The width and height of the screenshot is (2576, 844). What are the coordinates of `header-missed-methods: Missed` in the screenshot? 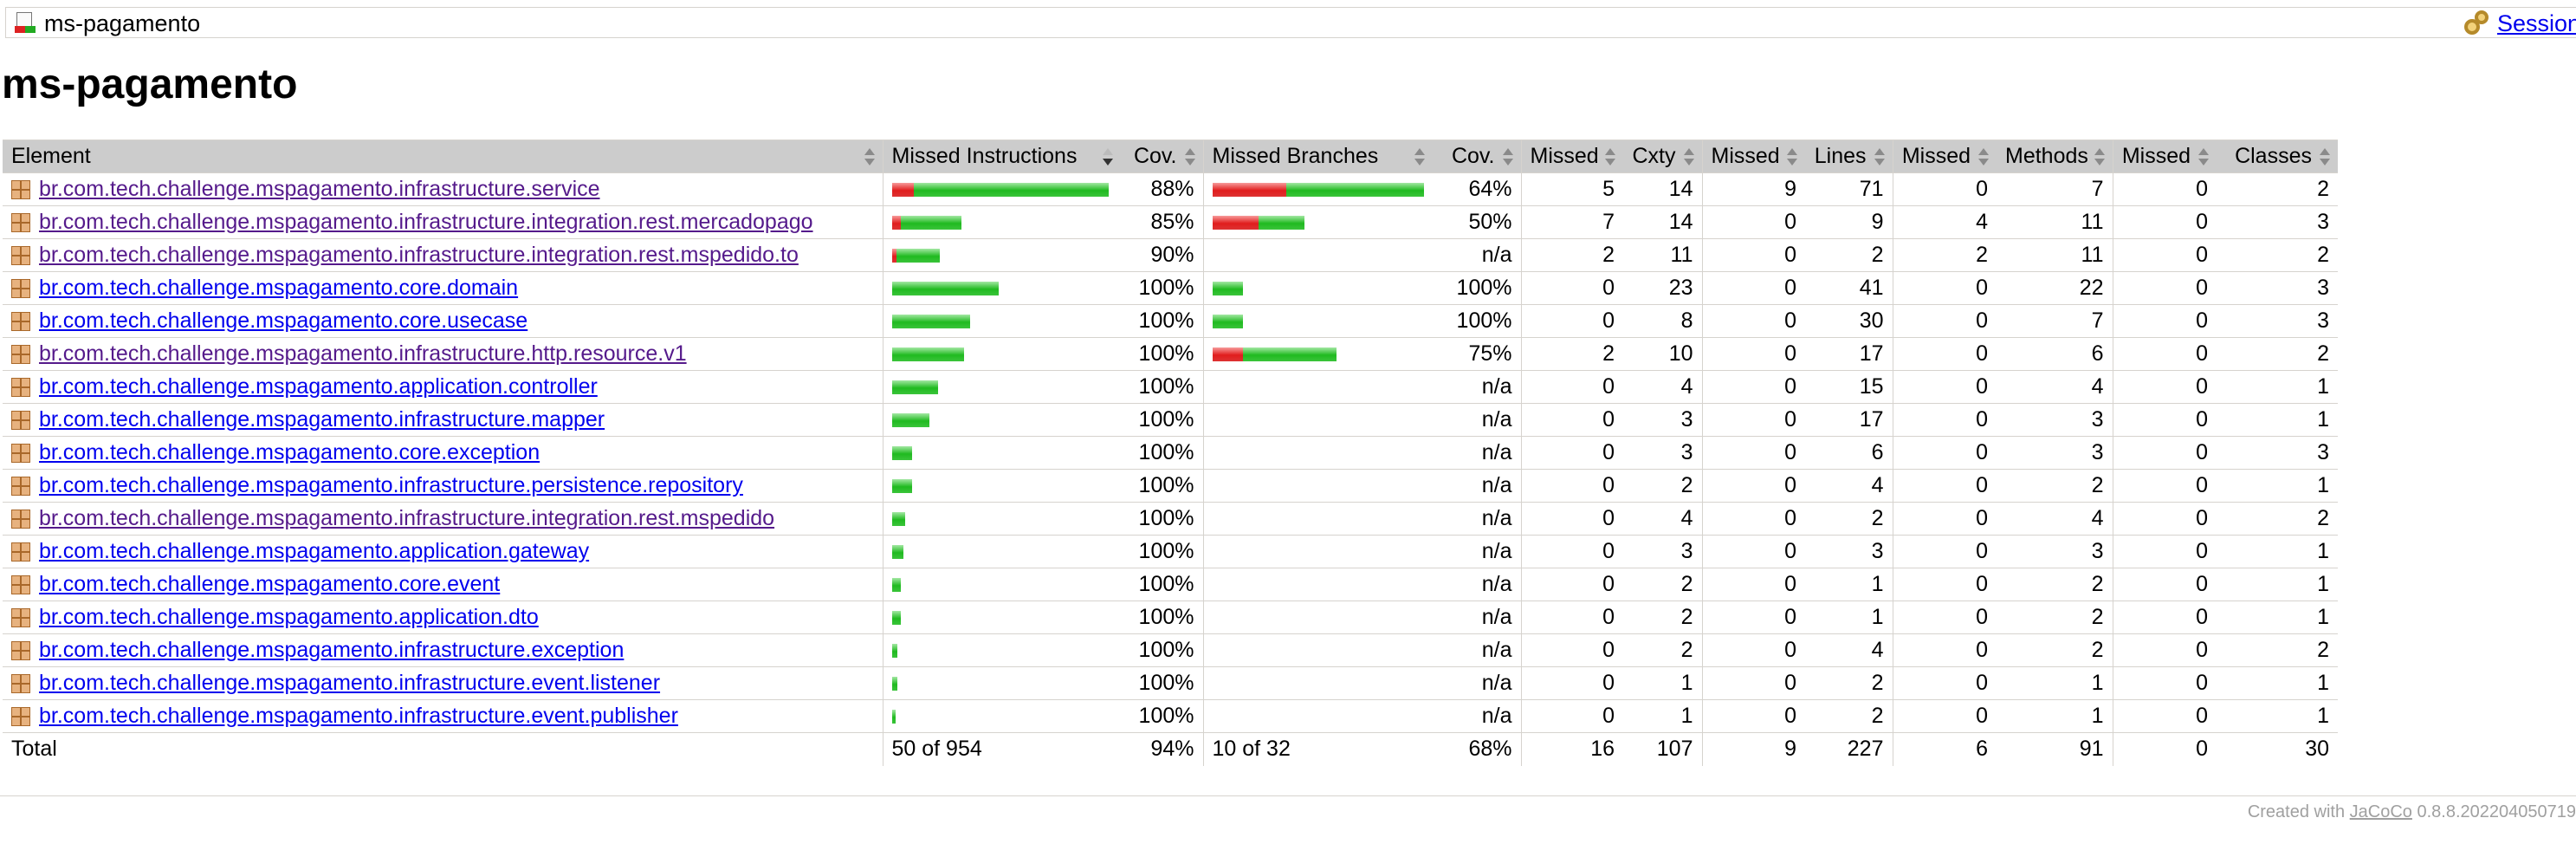 It's located at (1944, 156).